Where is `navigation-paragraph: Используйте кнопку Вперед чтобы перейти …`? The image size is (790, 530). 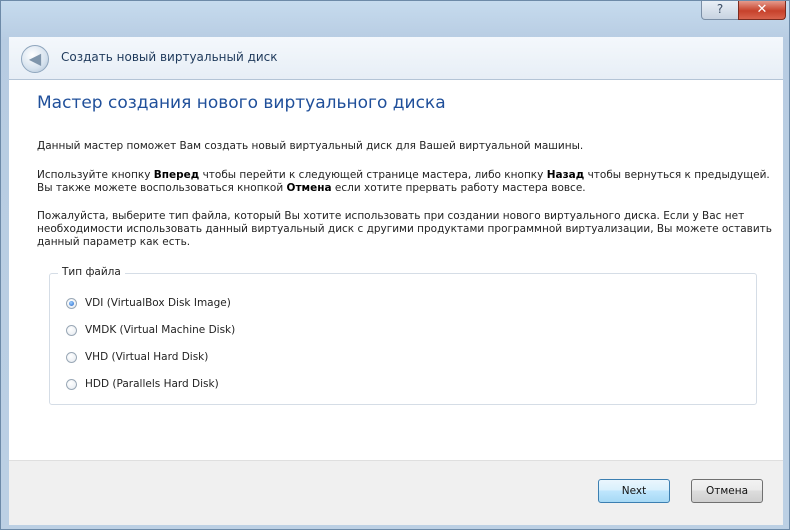
navigation-paragraph: Используйте кнопку Вперед чтобы перейти … is located at coordinates (403, 181).